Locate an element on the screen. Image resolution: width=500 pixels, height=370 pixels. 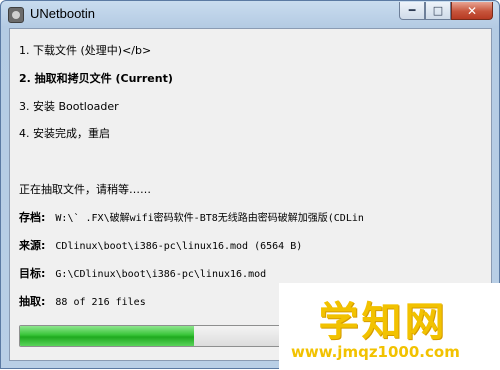
window-title: UNetbootin is located at coordinates (63, 13).